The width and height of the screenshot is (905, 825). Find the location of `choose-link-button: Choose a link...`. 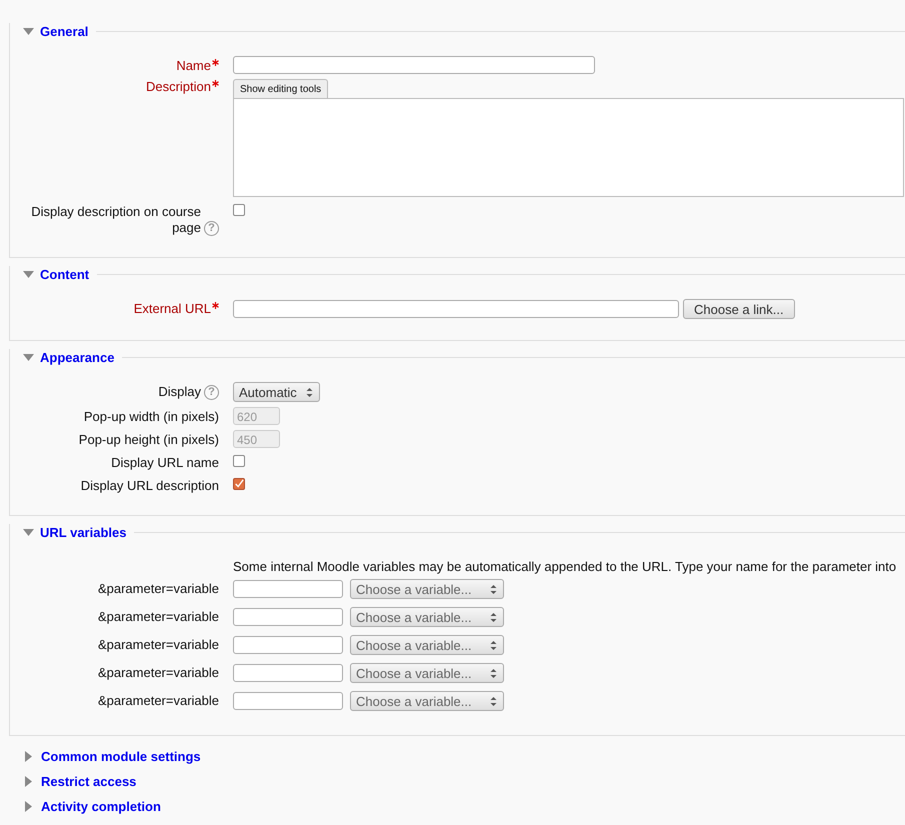

choose-link-button: Choose a link... is located at coordinates (739, 309).